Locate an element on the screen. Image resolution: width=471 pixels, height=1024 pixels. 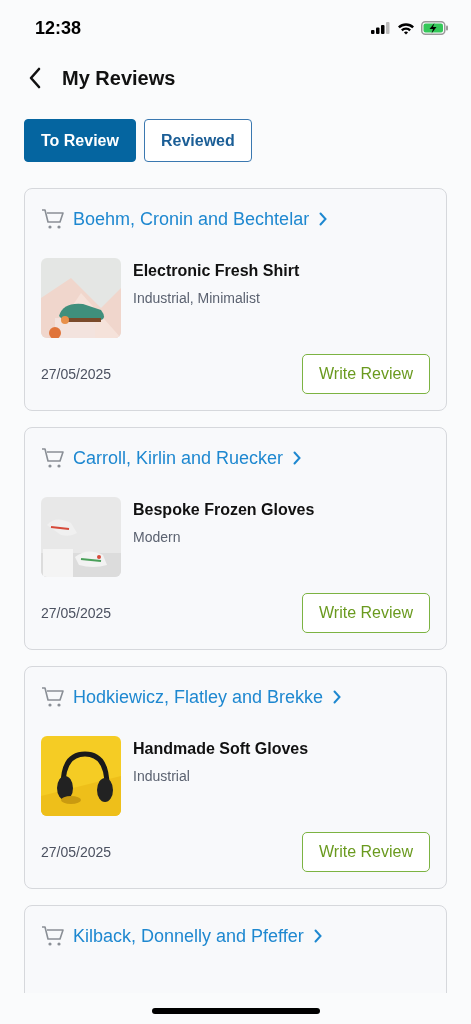
back-icon is located at coordinates (35, 78).